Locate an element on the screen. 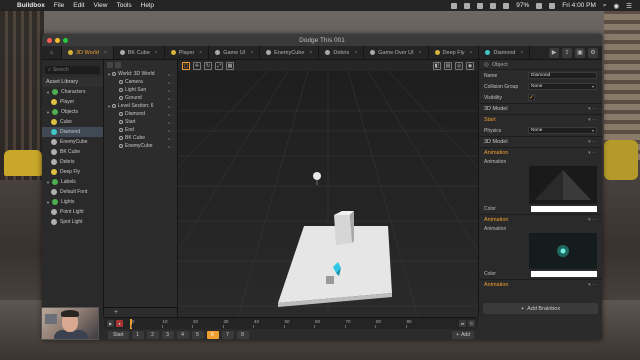 Image resolution: width=640 pixels, height=360 pixels. library-item: ▼ Characters is located at coordinates (72, 92).